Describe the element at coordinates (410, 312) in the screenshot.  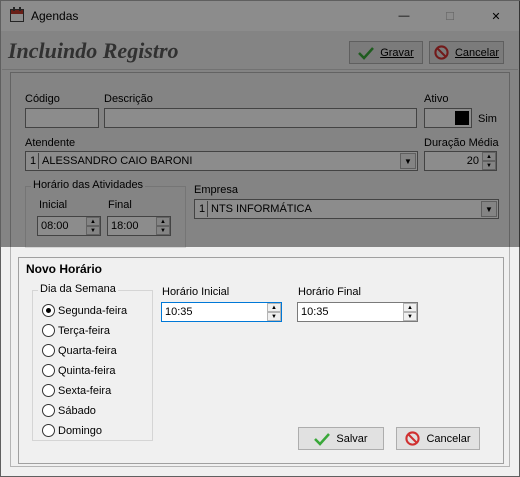
I see `horario-final-spinner: ▲ ▼` at that location.